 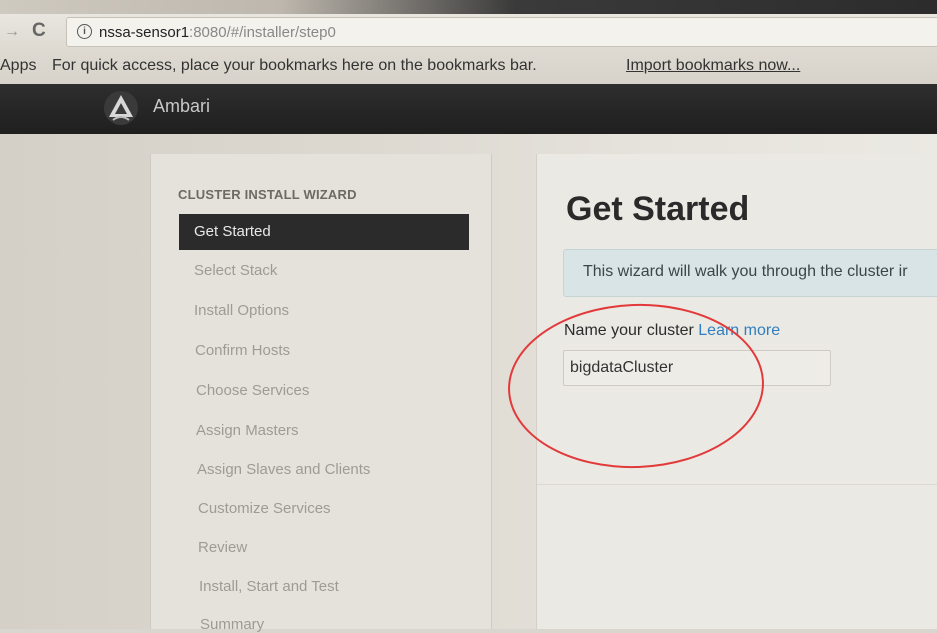 I want to click on wizard-step-install-start-test: Install, Start and Test, so click(x=269, y=586).